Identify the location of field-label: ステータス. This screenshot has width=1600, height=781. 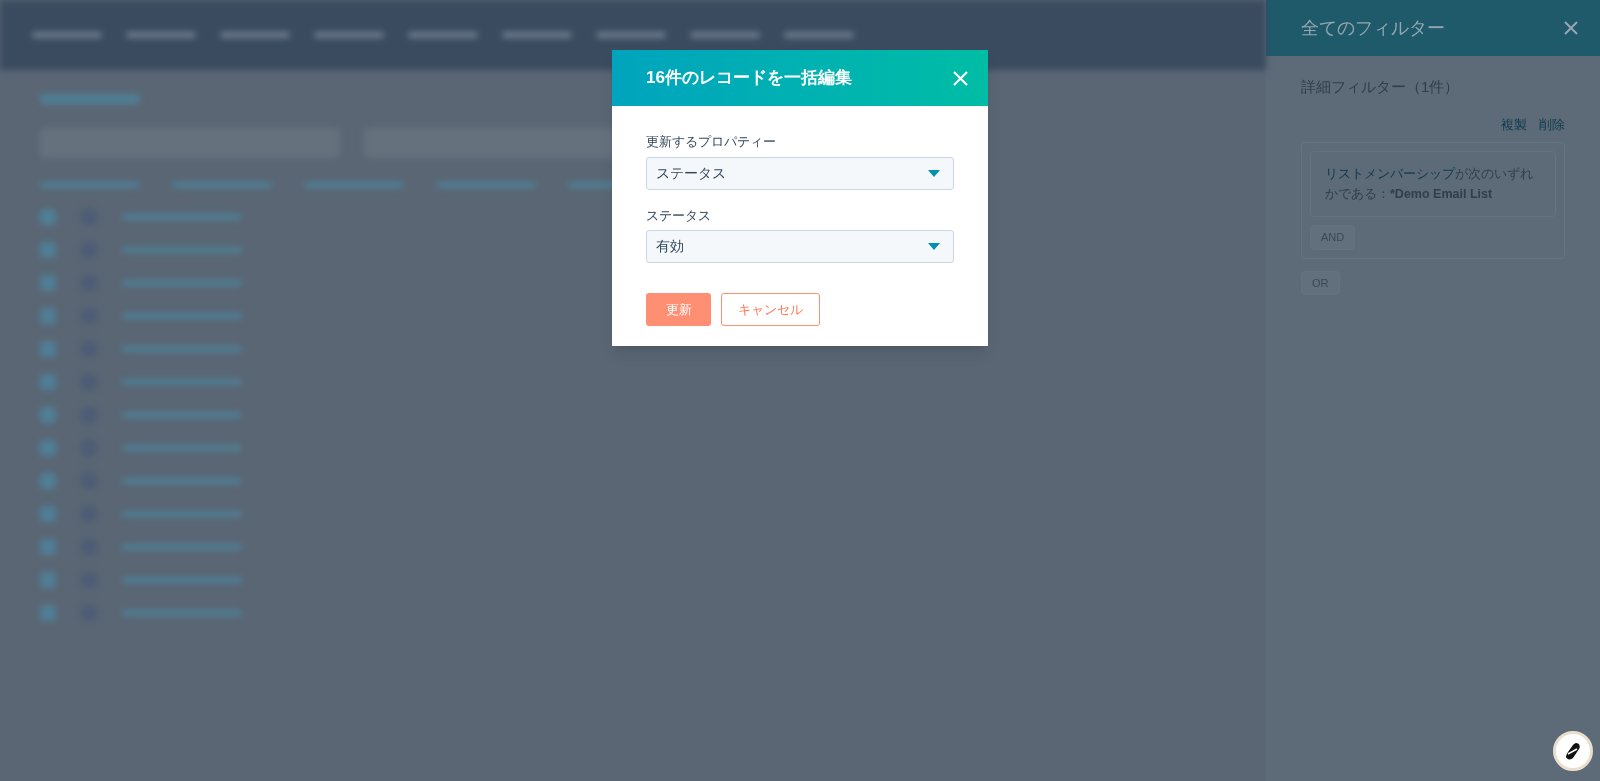
(679, 215).